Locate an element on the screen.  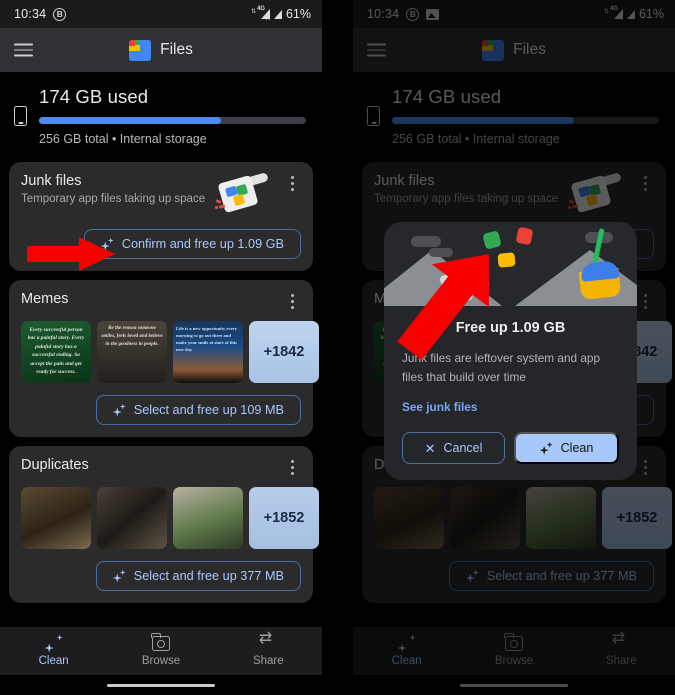
status-clock: 10:34 is located at coordinates (30, 14).